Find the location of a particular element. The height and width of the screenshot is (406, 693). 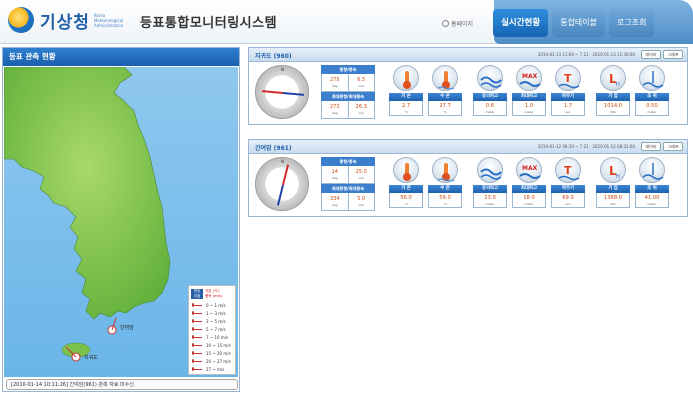

wind-speed: 6.5 m/s is located at coordinates (362, 82).